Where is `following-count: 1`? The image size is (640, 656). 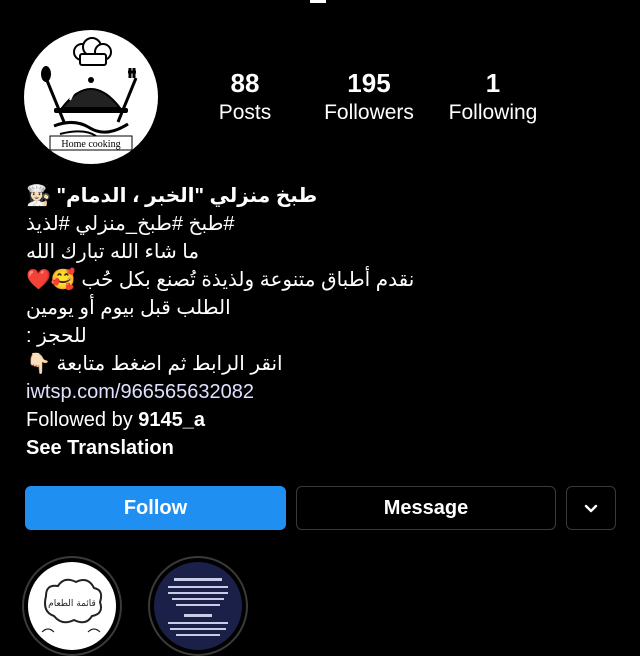 following-count: 1 is located at coordinates (493, 83).